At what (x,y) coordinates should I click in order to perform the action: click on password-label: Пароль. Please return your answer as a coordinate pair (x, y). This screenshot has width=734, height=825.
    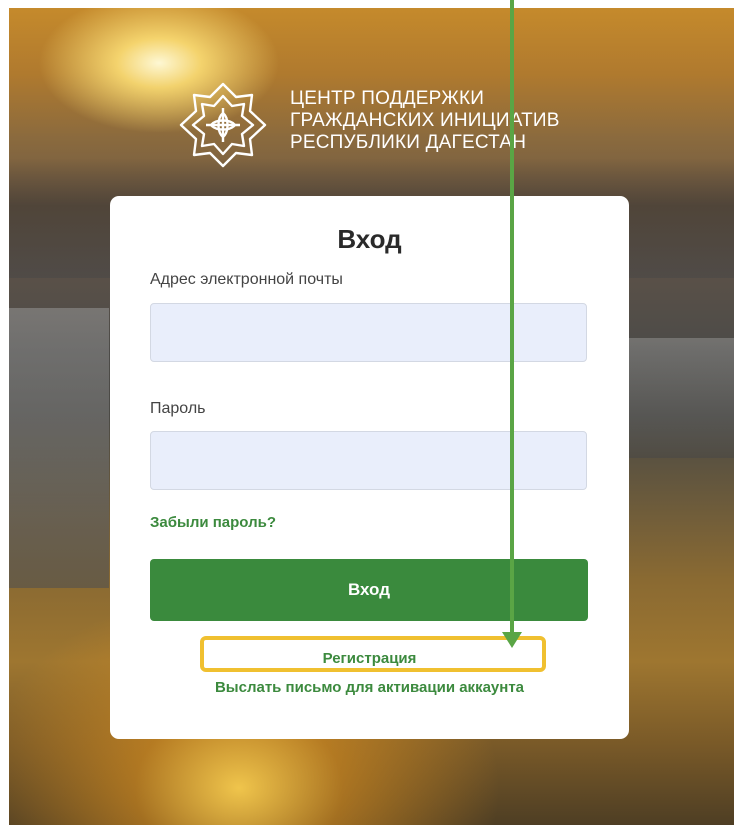
    Looking at the image, I should click on (178, 408).